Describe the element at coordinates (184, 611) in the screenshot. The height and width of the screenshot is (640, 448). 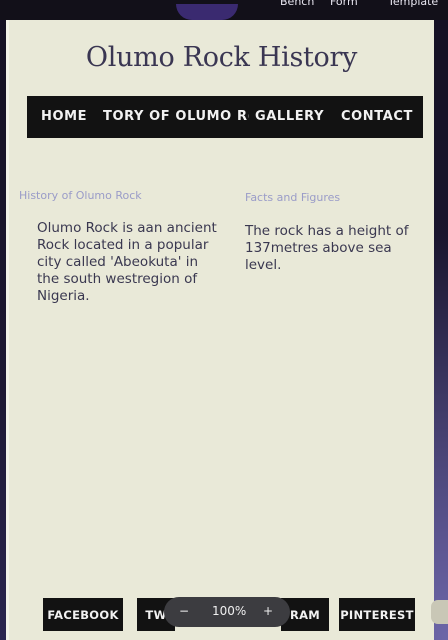
I see `zoom-out-button: −` at that location.